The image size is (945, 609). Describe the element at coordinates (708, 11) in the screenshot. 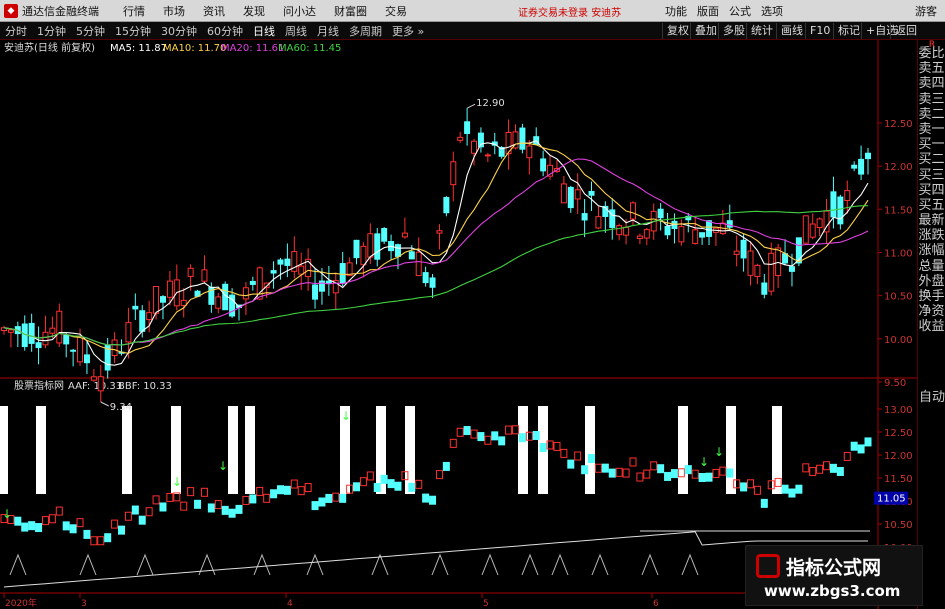

I see `layout-button: 版面` at that location.